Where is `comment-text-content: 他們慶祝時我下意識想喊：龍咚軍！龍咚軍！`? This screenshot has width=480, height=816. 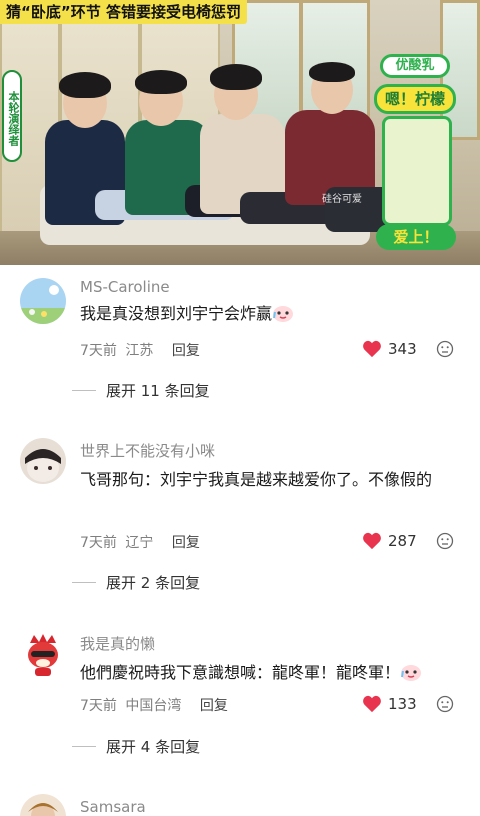 comment-text-content: 他們慶祝時我下意識想喊：龍咚軍！龍咚軍！ is located at coordinates (240, 672).